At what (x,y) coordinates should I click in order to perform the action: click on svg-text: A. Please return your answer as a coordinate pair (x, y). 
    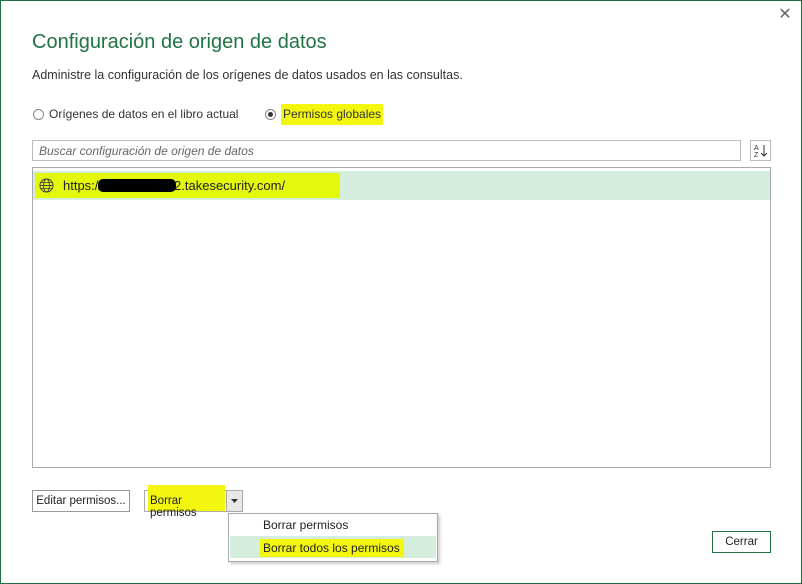
    Looking at the image, I should click on (756, 148).